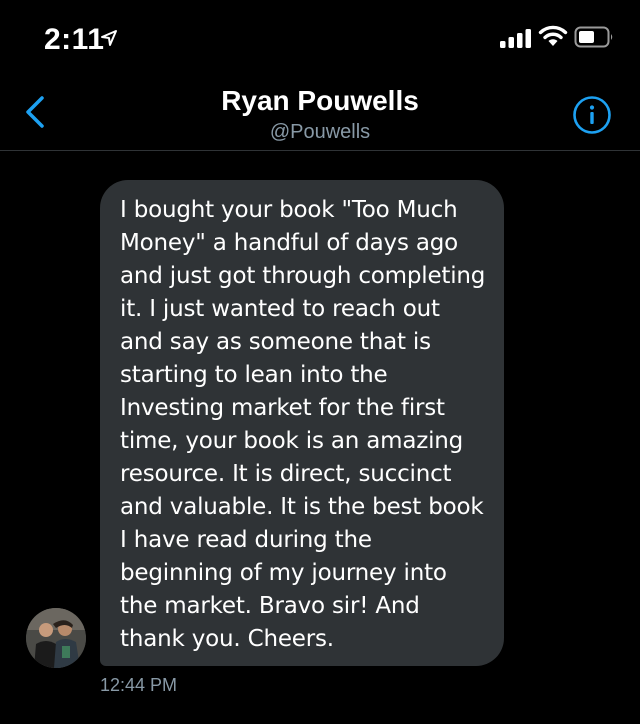 The width and height of the screenshot is (640, 724). Describe the element at coordinates (74, 39) in the screenshot. I see `status-time: 2:11` at that location.